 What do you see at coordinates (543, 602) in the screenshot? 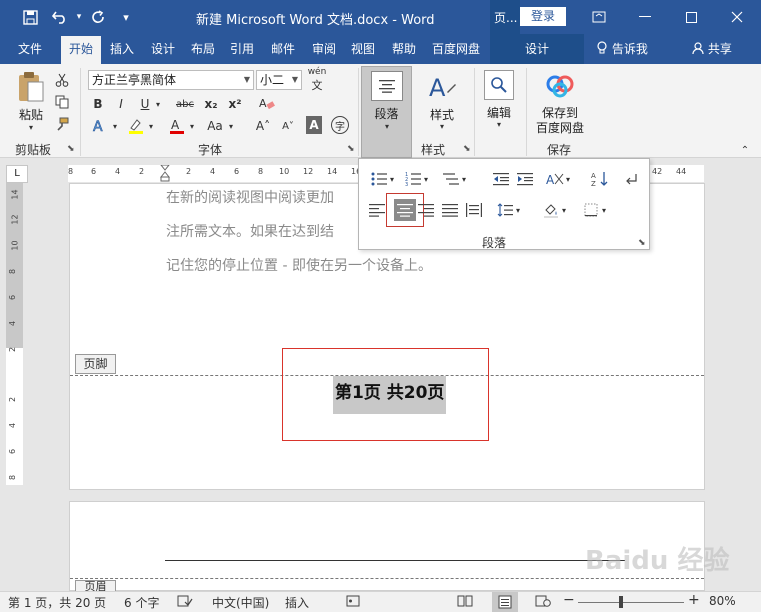
I see `web-layout-icon` at bounding box center [543, 602].